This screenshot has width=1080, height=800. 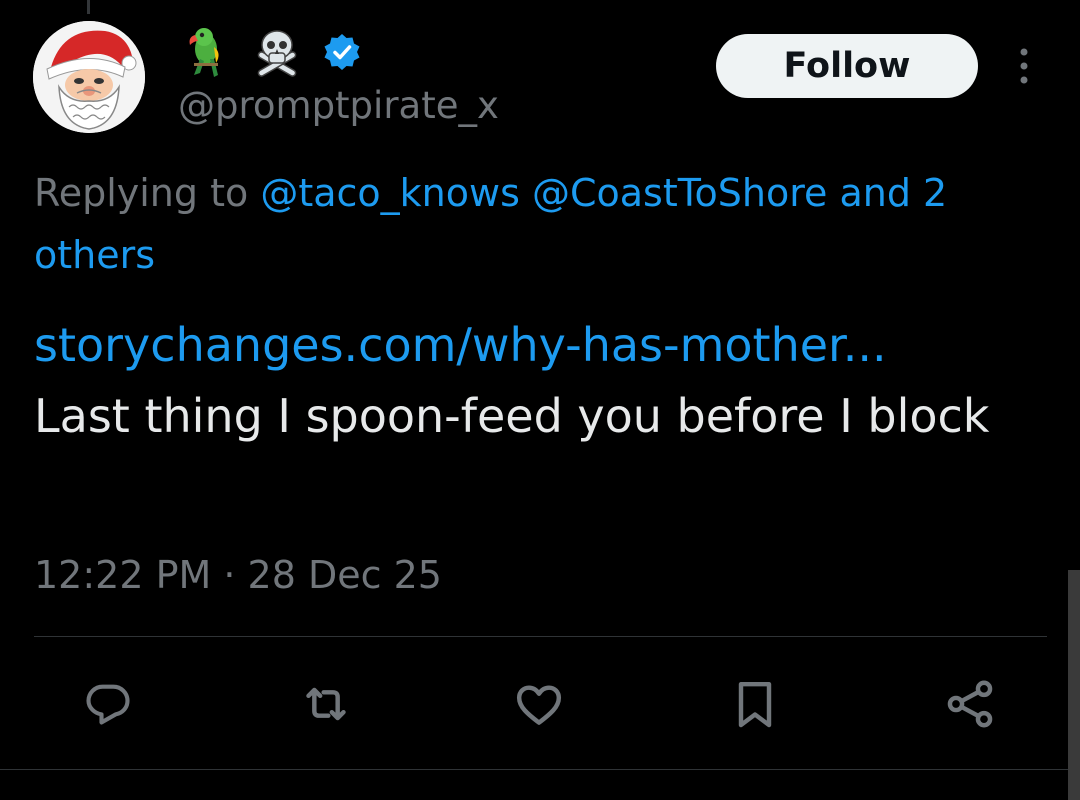 I want to click on reply-icon, so click(x=108, y=704).